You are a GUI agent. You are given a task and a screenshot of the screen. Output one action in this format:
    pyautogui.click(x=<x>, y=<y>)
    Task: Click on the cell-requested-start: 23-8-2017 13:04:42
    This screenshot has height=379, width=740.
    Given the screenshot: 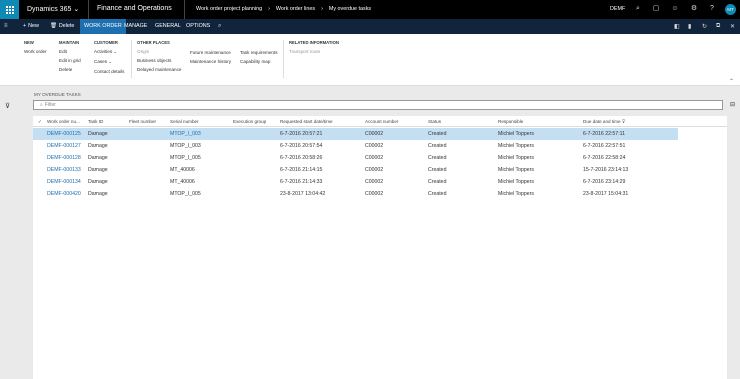 What is the action you would take?
    pyautogui.click(x=303, y=194)
    